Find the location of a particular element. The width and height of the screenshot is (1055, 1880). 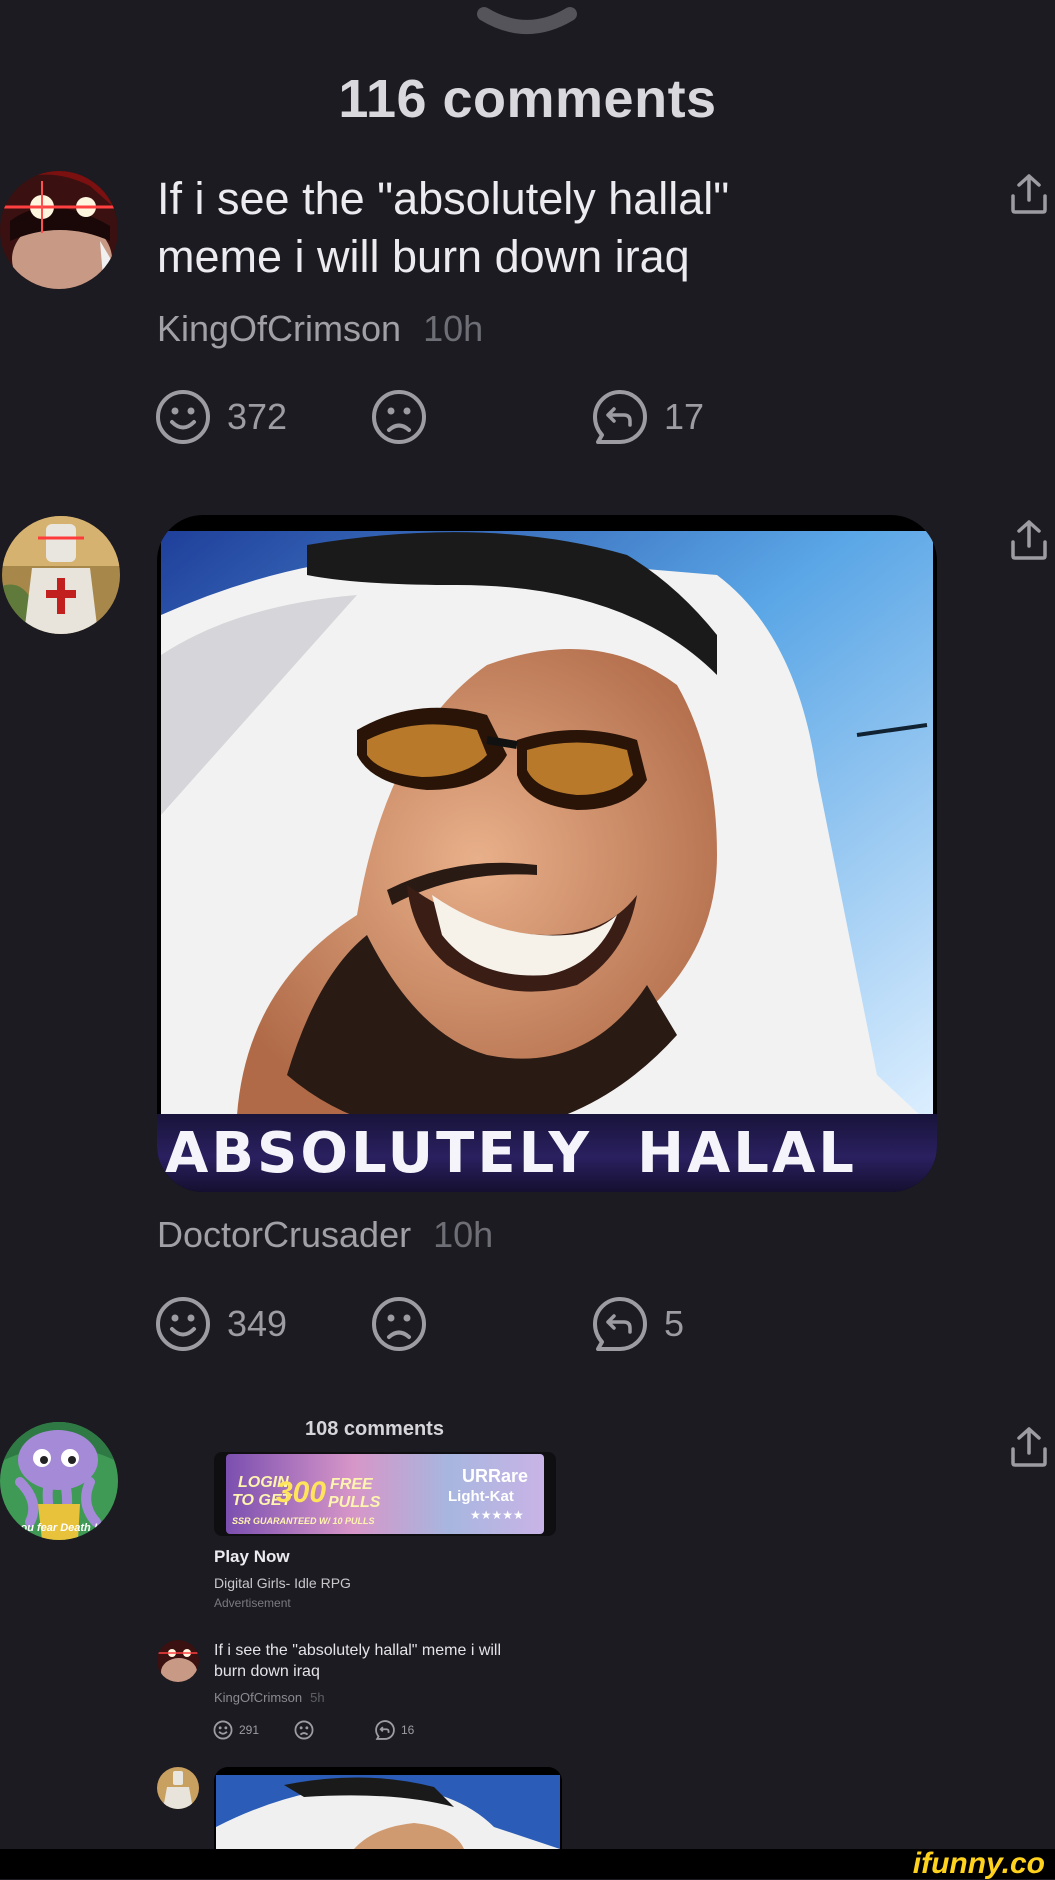

comment-meta: KingOfCrimson 10h is located at coordinates (320, 329).